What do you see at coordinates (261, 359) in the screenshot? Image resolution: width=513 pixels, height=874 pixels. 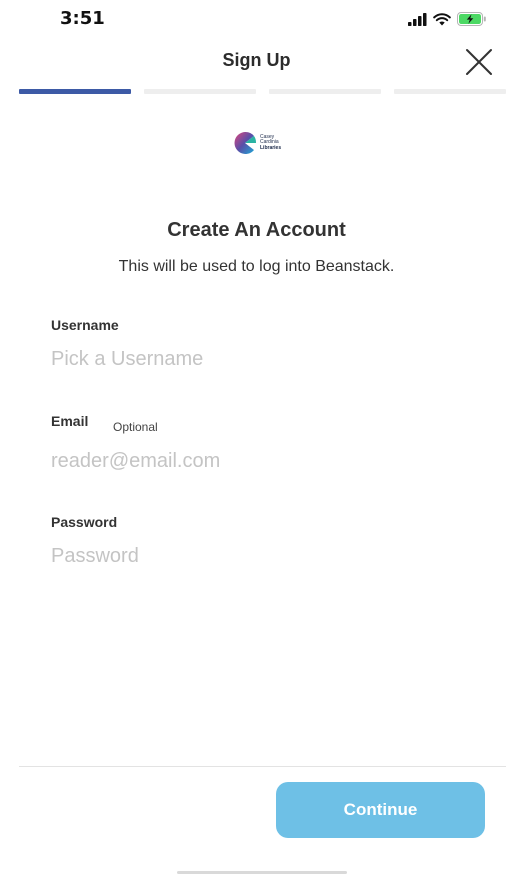 I see `username-input` at bounding box center [261, 359].